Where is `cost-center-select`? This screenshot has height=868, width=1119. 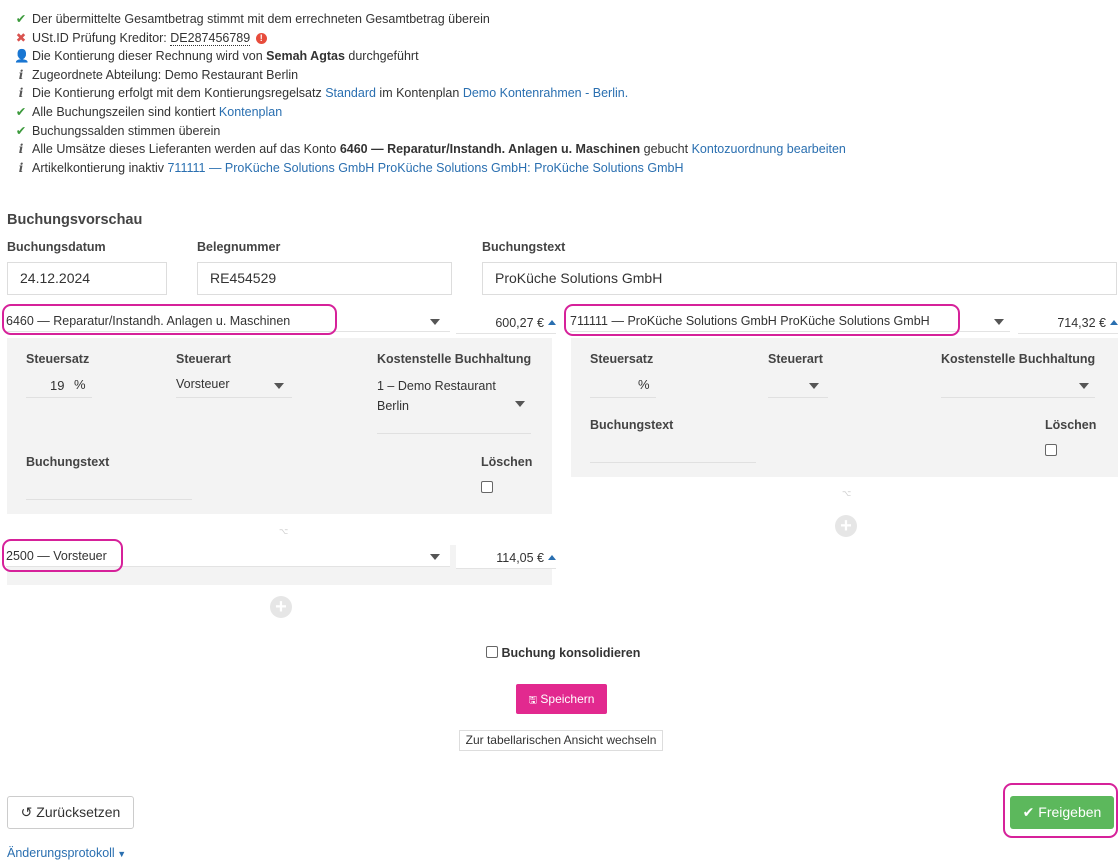
cost-center-select is located at coordinates (1018, 386).